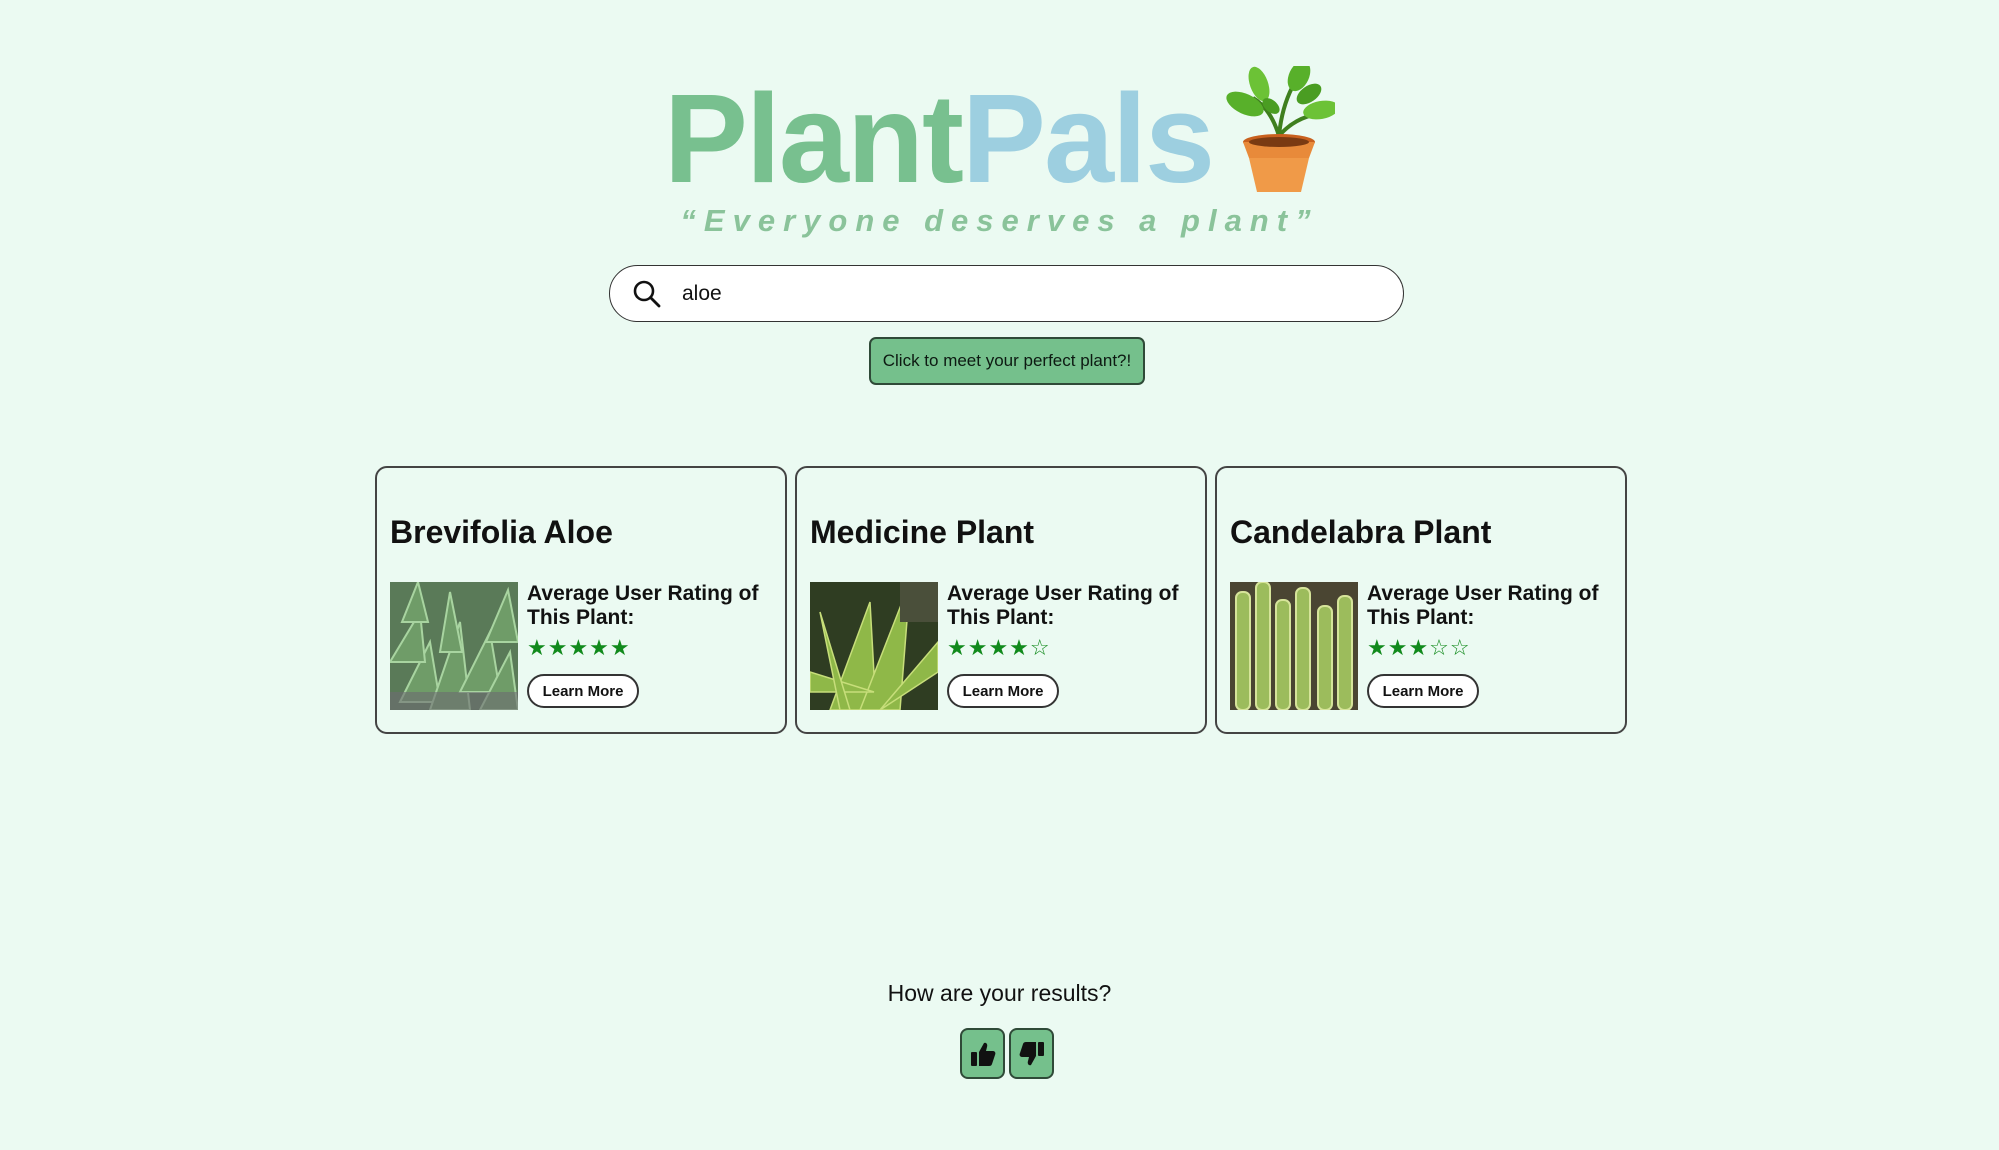 This screenshot has height=1150, width=1999. What do you see at coordinates (999, 648) in the screenshot?
I see `star-rating: ★★★★☆` at bounding box center [999, 648].